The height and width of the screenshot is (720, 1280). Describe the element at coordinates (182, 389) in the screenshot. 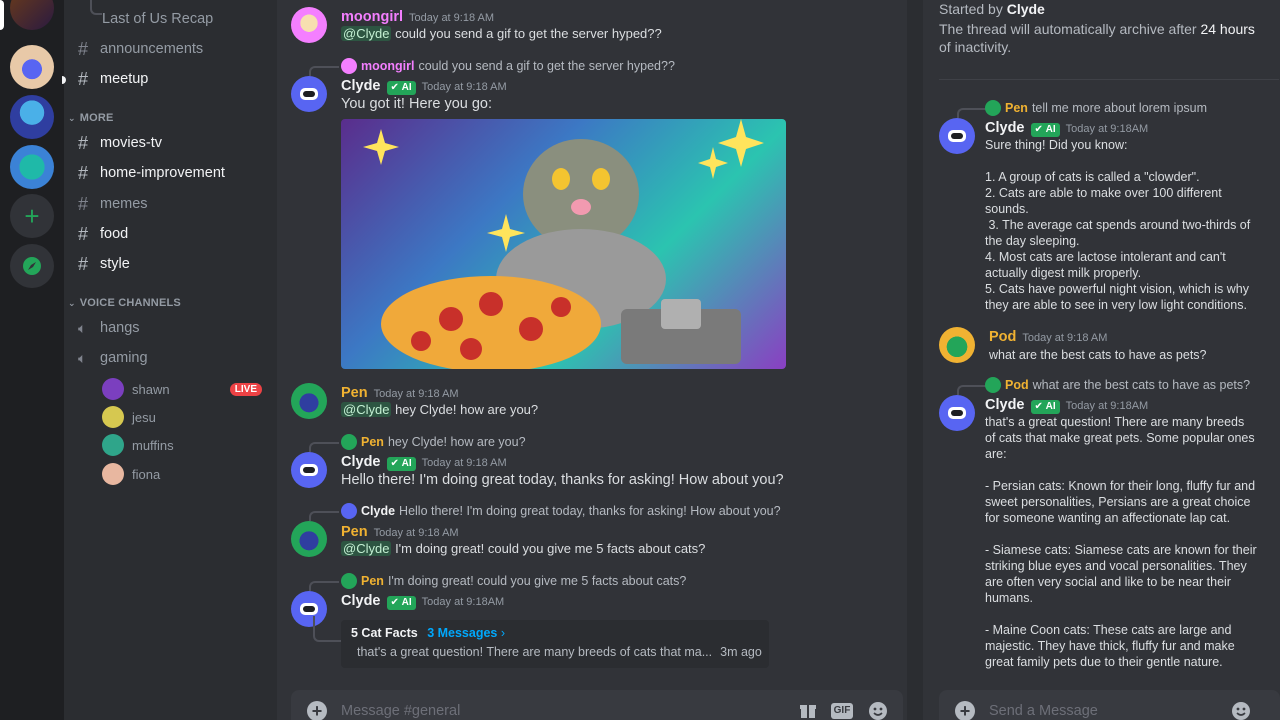

I see `voice-user-shawn: shawn LIVE` at that location.